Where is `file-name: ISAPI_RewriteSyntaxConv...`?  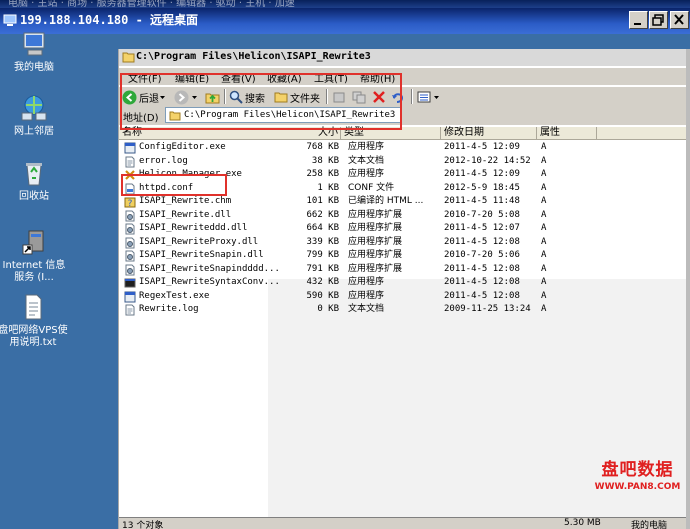
file-name: ISAPI_RewriteSyntaxConv... is located at coordinates (209, 282).